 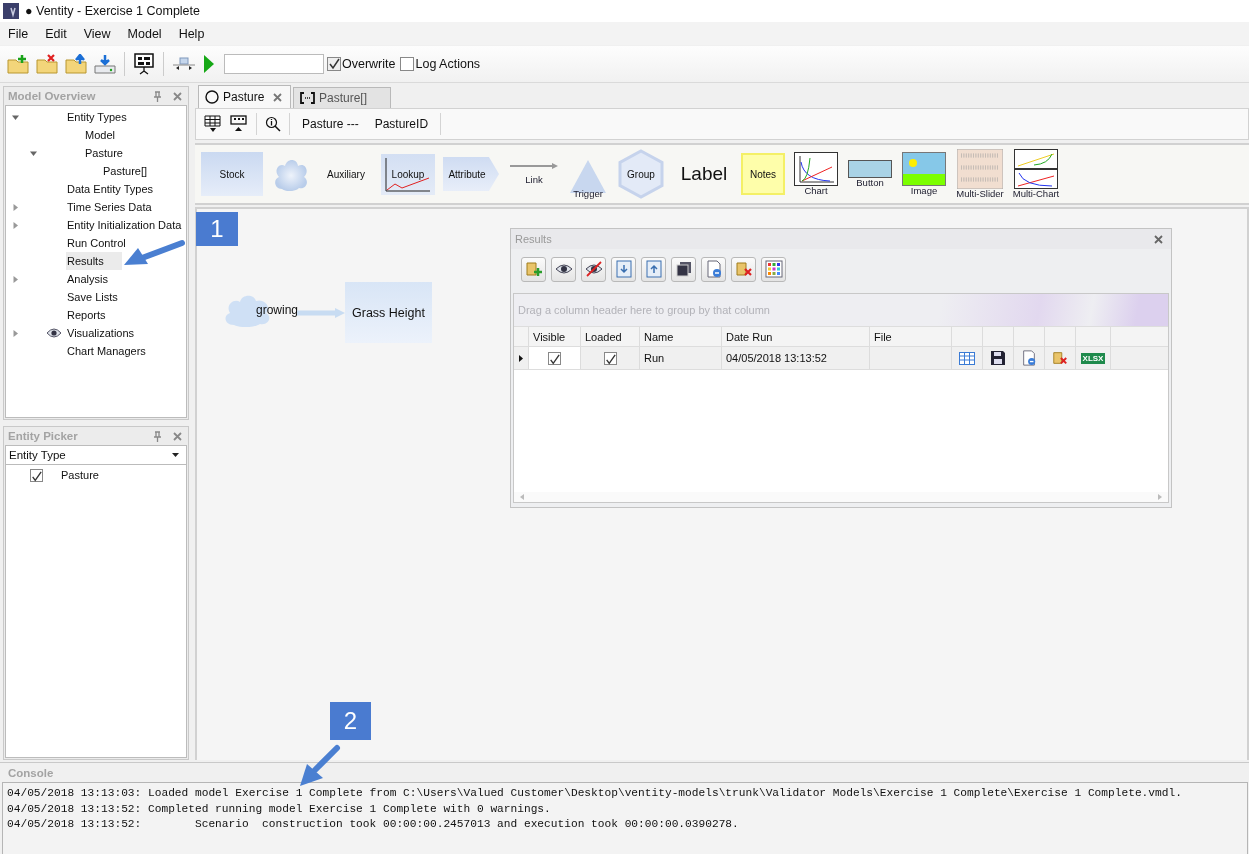 What do you see at coordinates (101, 33) in the screenshot?
I see `menu-item: View` at bounding box center [101, 33].